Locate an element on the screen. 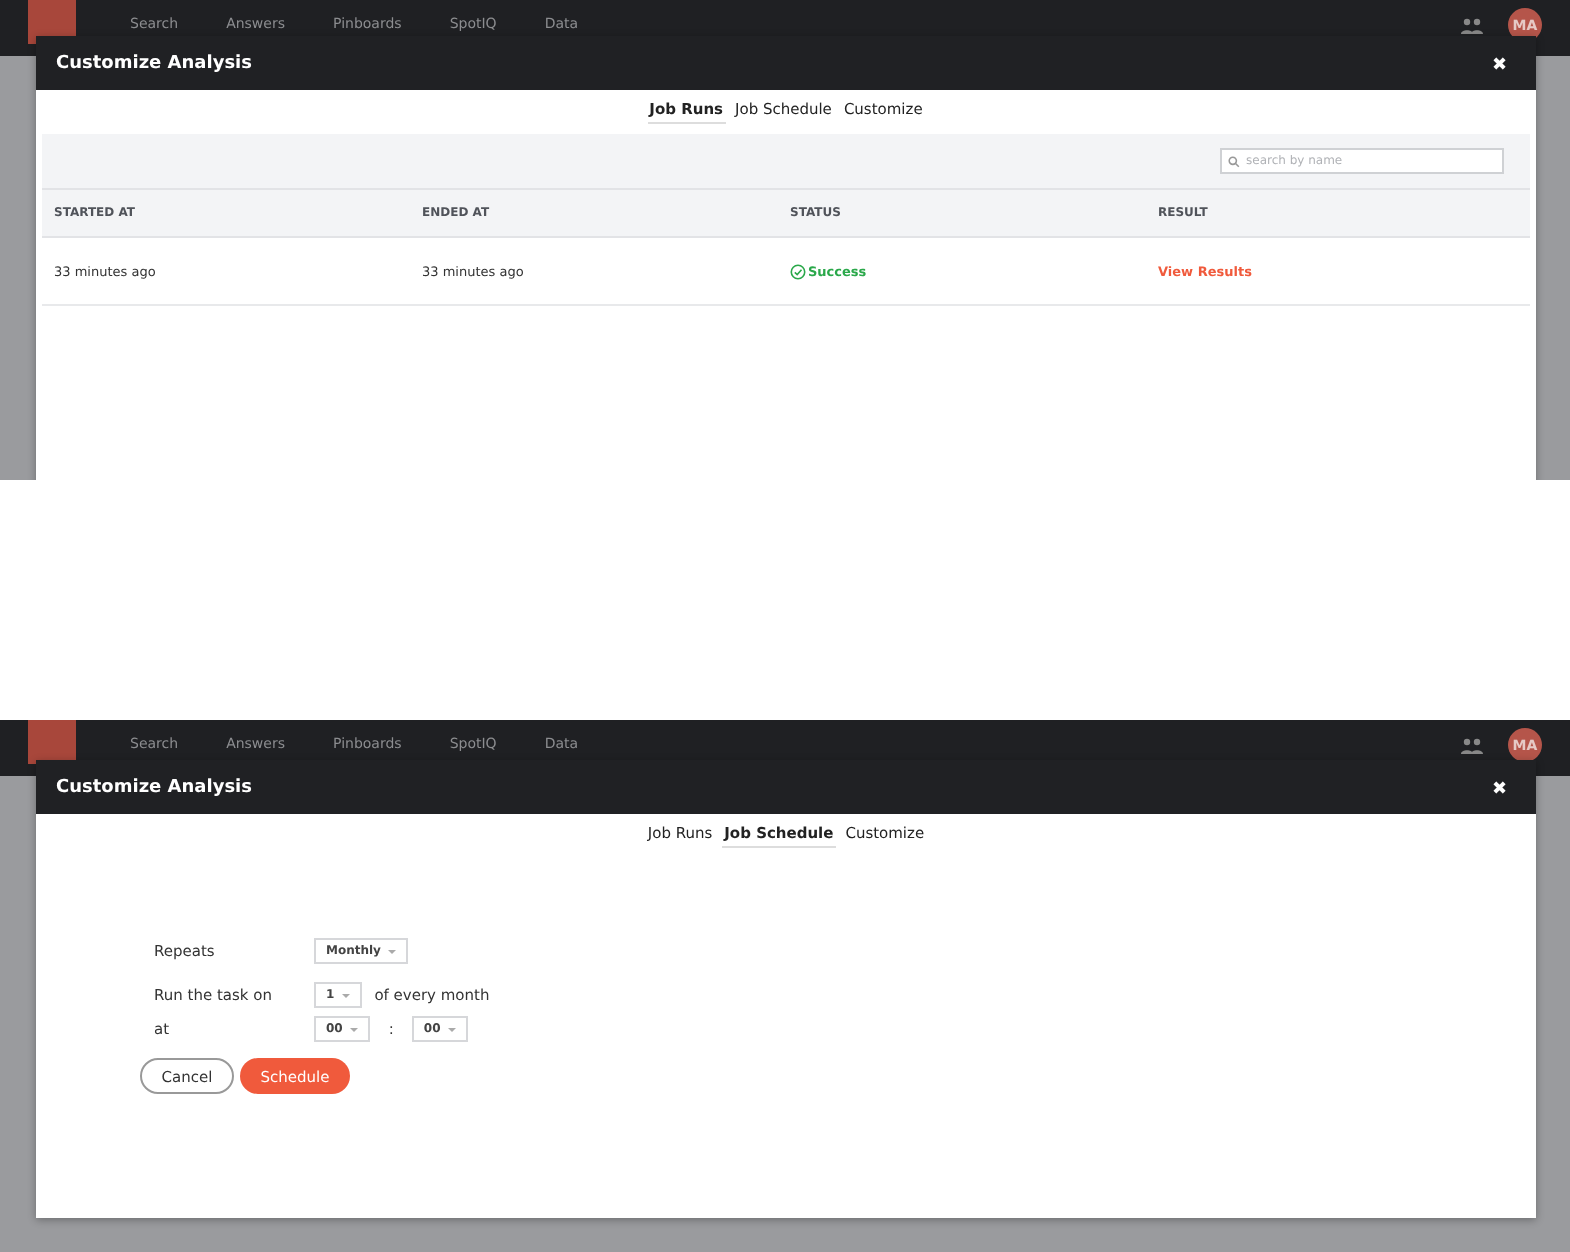 This screenshot has width=1570, height=1252. search-icon is located at coordinates (1234, 161).